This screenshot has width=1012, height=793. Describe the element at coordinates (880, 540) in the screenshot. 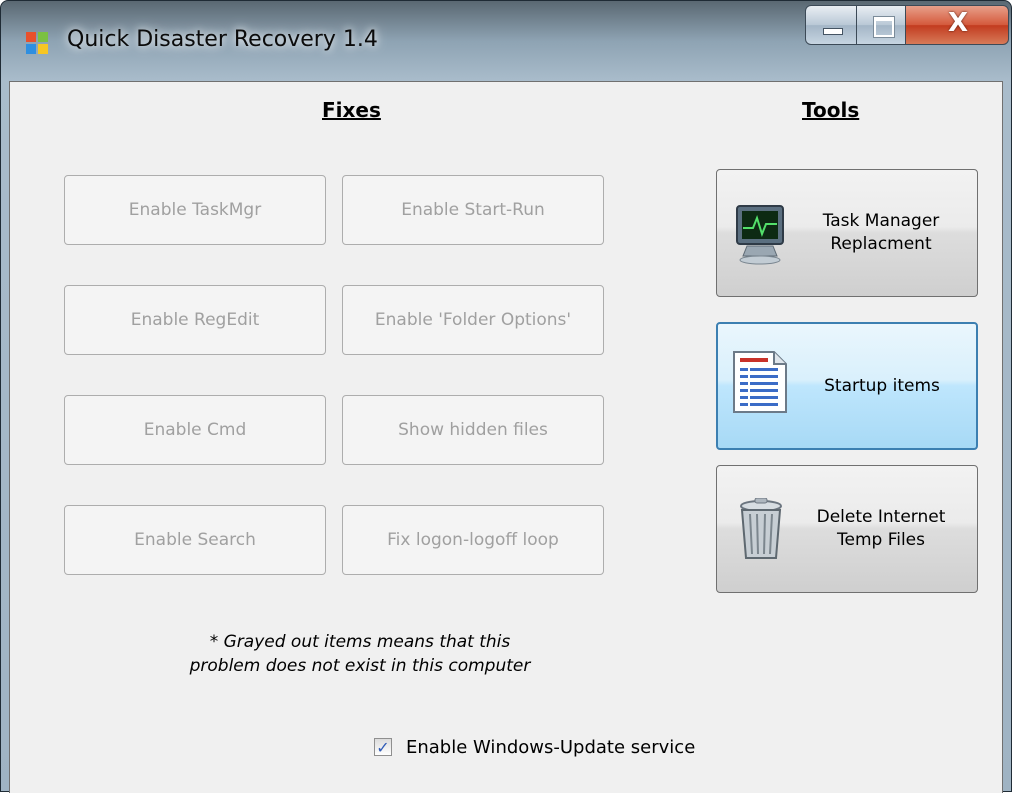

I see `delete-temp-label-line2: Temp Files` at that location.